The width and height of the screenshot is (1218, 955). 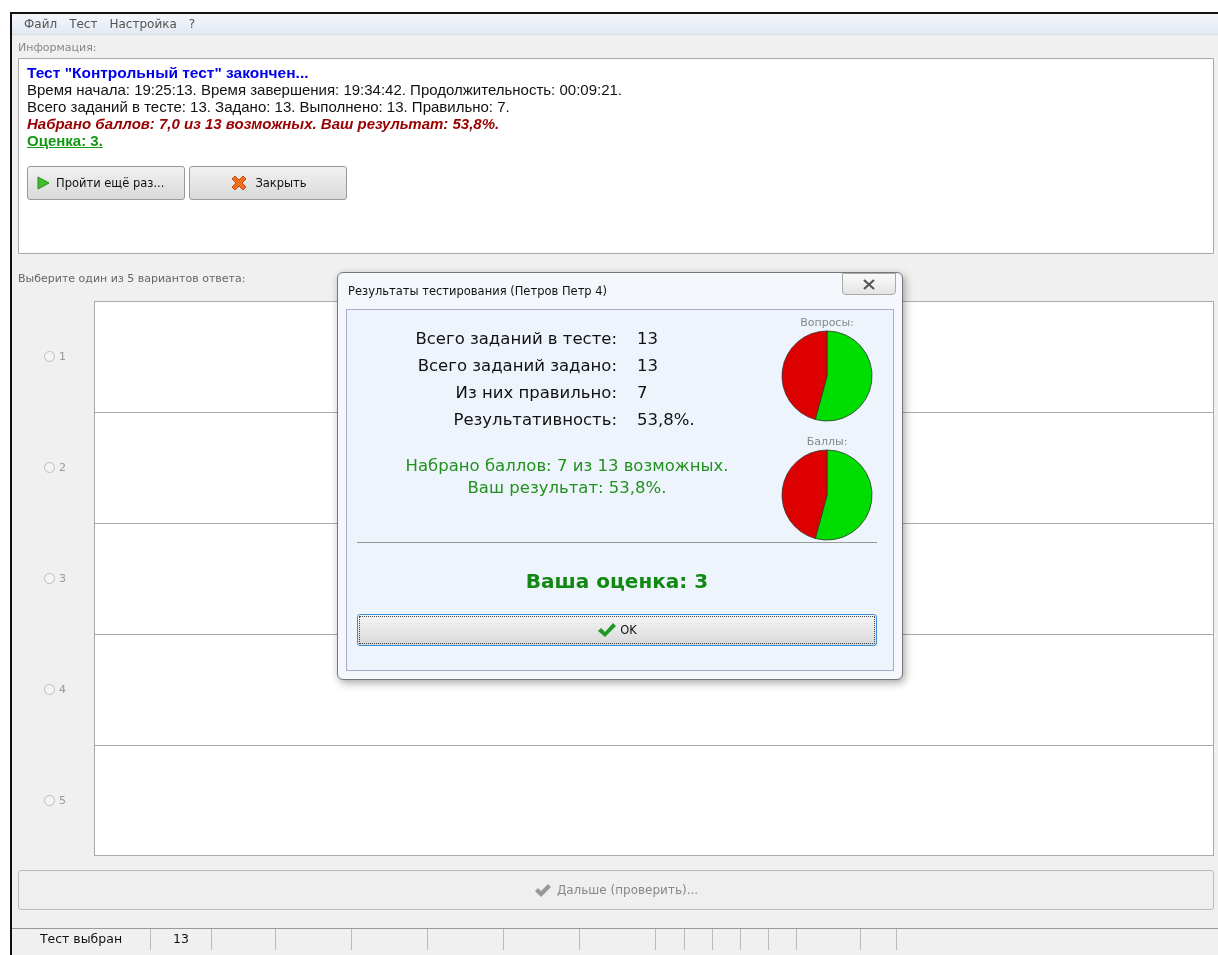 What do you see at coordinates (324, 89) in the screenshot?
I see `info-text: Время начала: 19:25:13. Время завершения: 19:34:42. Продолжительность: 00:09:21.` at bounding box center [324, 89].